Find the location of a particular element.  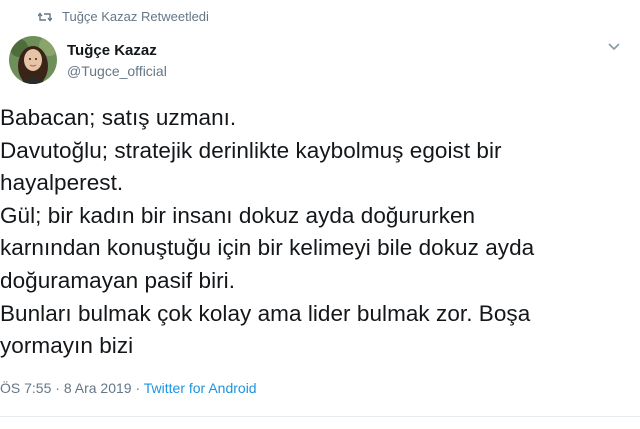

tweet-line: hayalperest. is located at coordinates (62, 183).